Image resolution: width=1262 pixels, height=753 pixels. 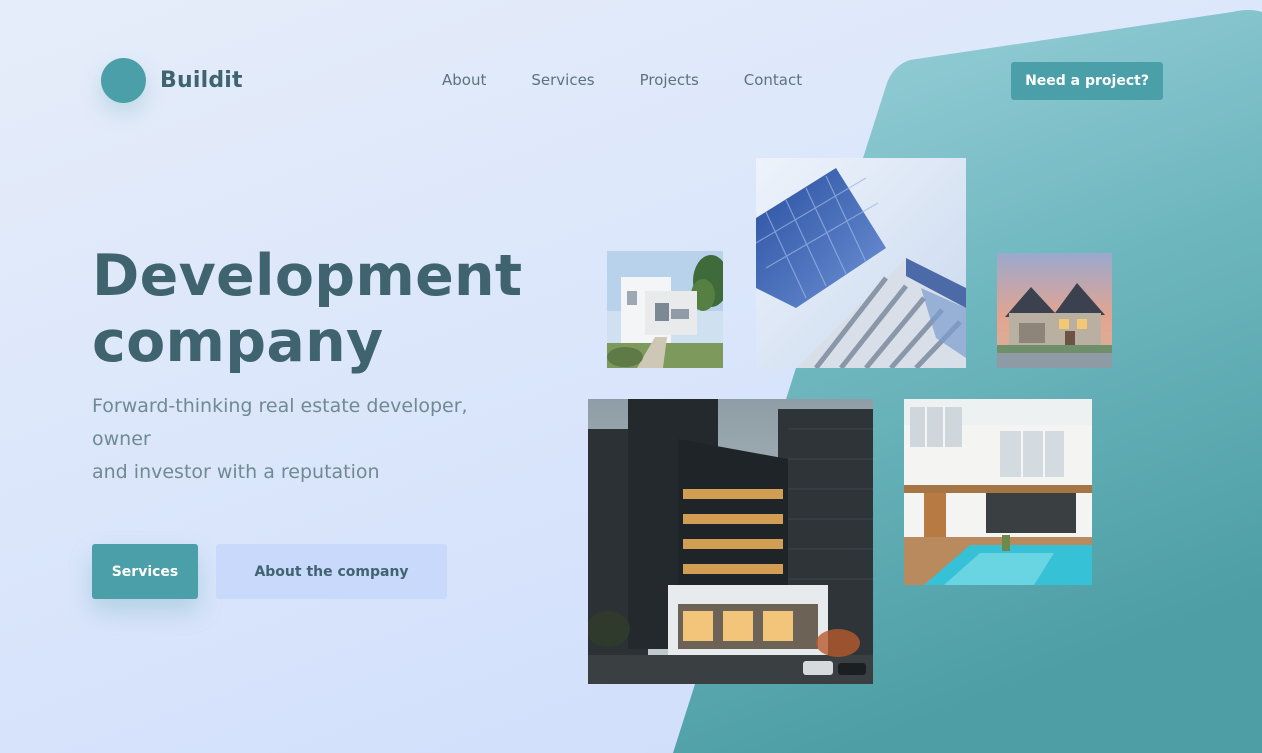 I want to click on hero-title-line-2: company, so click(x=238, y=342).